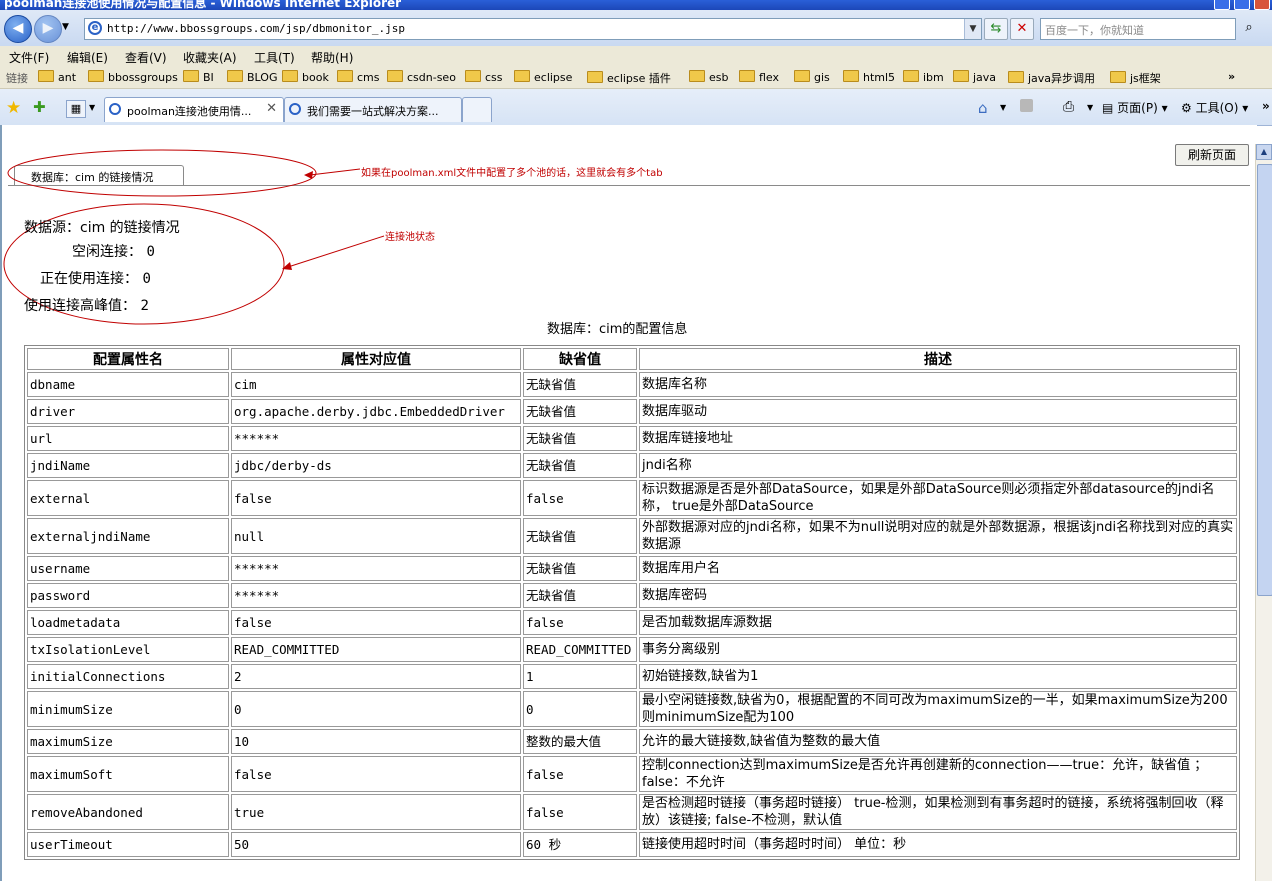 Image resolution: width=1272 pixels, height=881 pixels. Describe the element at coordinates (1051, 78) in the screenshot. I see `link-java-async: java异步调用` at that location.